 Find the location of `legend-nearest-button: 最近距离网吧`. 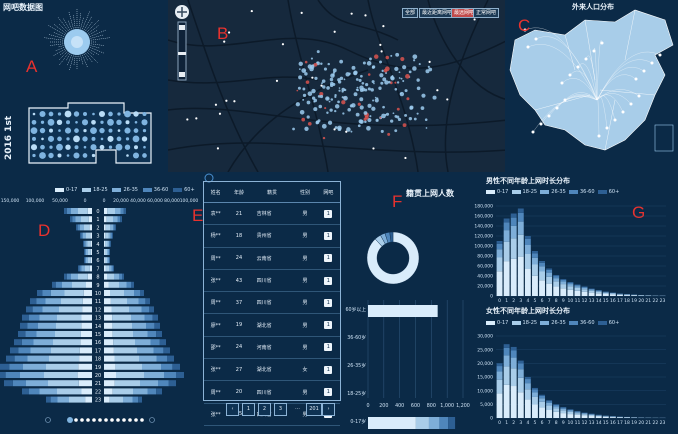

legend-nearest-button: 最近距离网吧 is located at coordinates (437, 13).